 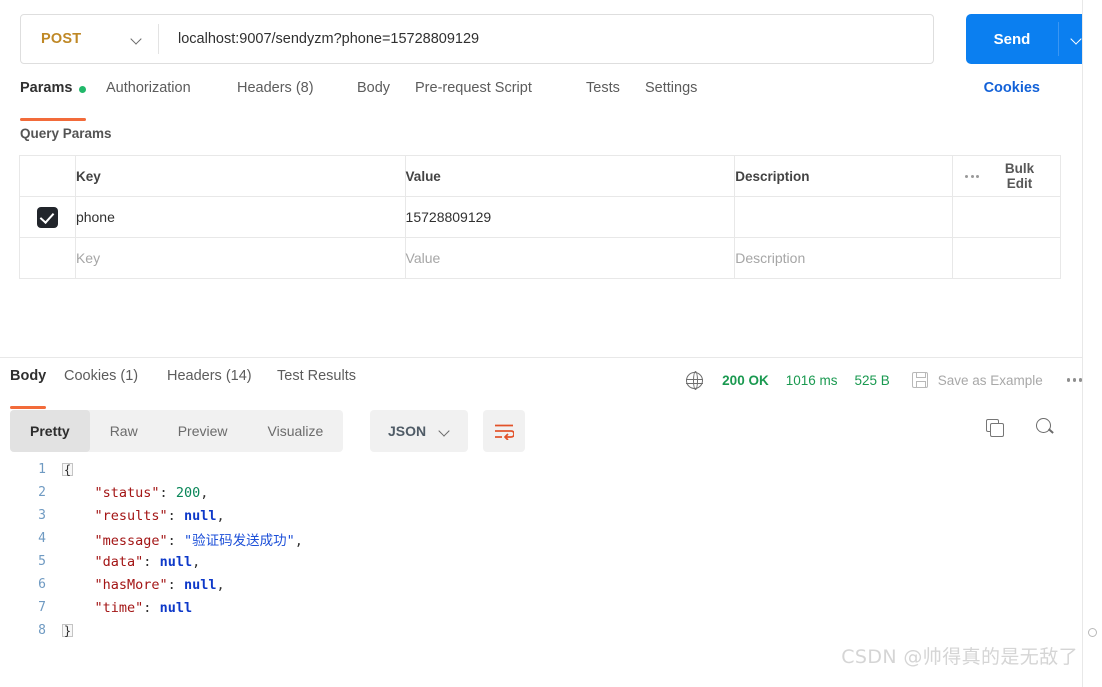 I want to click on line-number: 3, so click(x=42, y=515).